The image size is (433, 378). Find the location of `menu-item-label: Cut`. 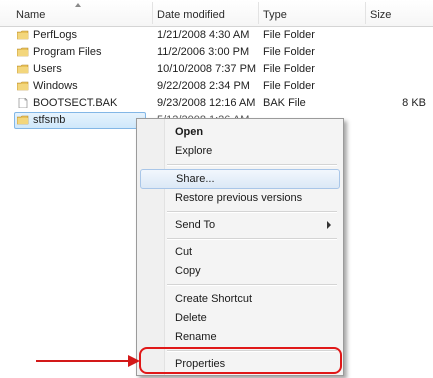

menu-item-label: Cut is located at coordinates (184, 252).